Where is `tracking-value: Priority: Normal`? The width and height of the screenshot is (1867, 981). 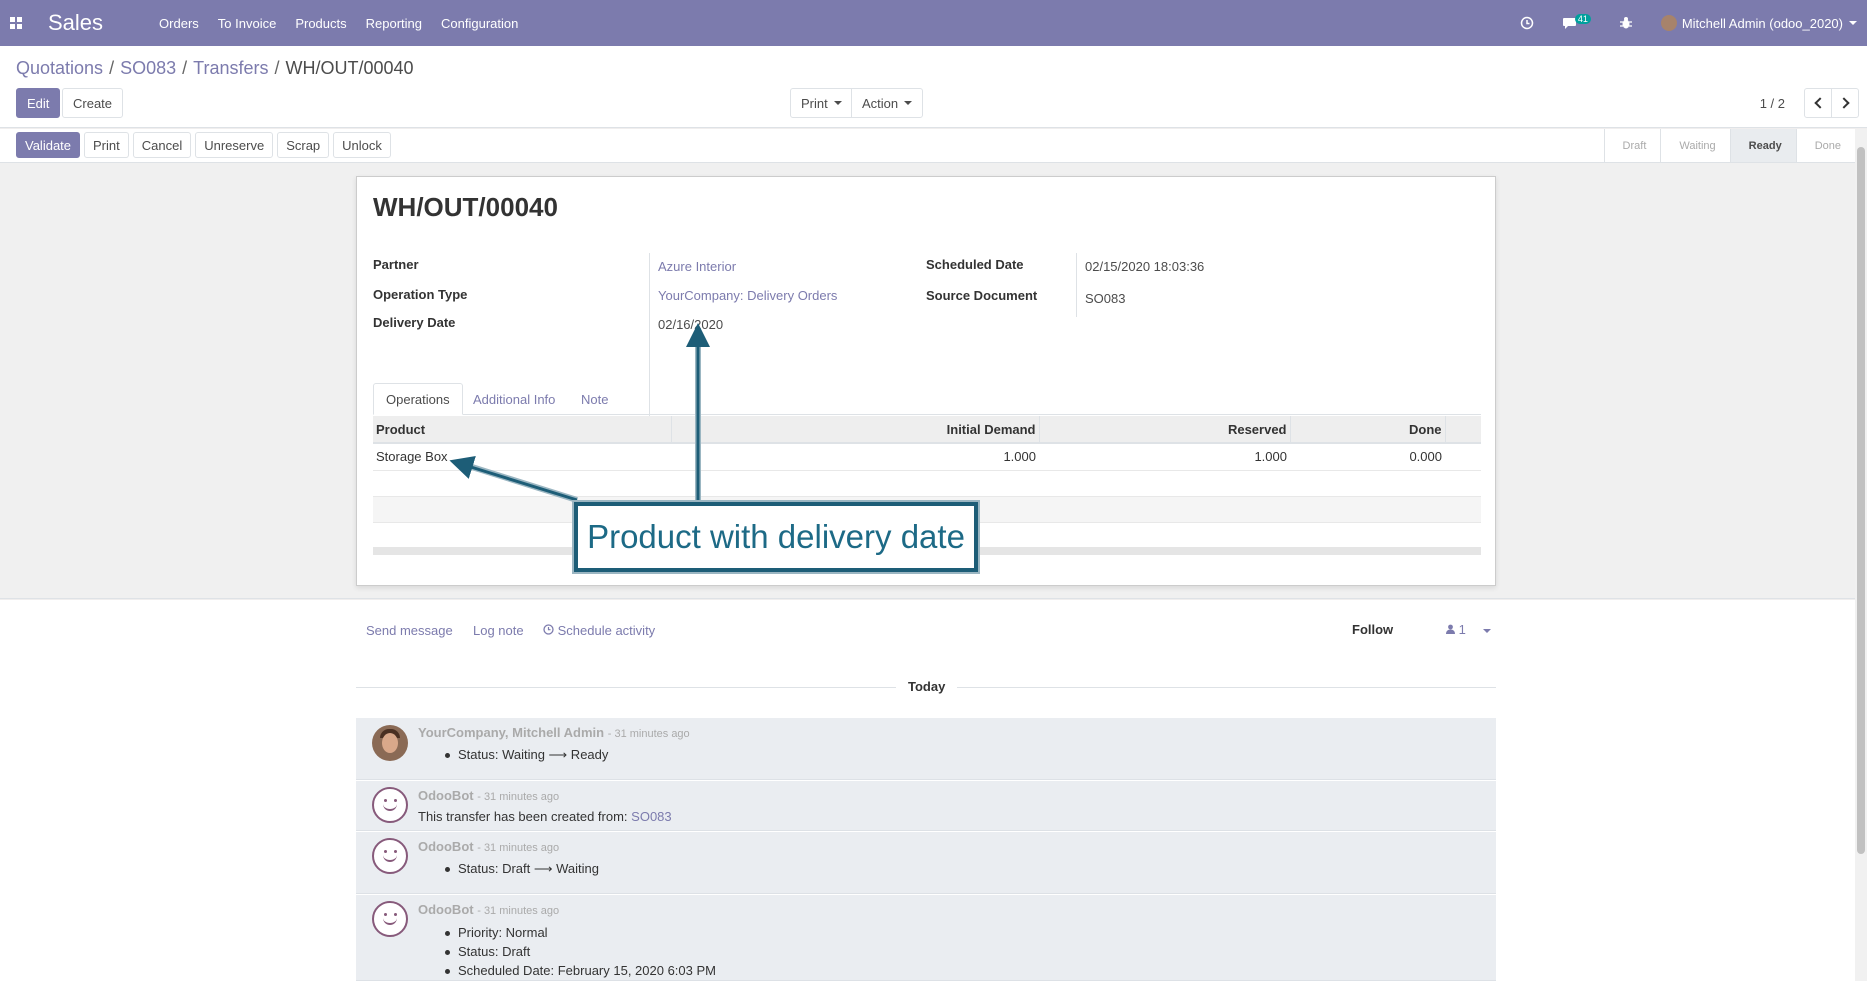
tracking-value: Priority: Normal is located at coordinates (496, 932).